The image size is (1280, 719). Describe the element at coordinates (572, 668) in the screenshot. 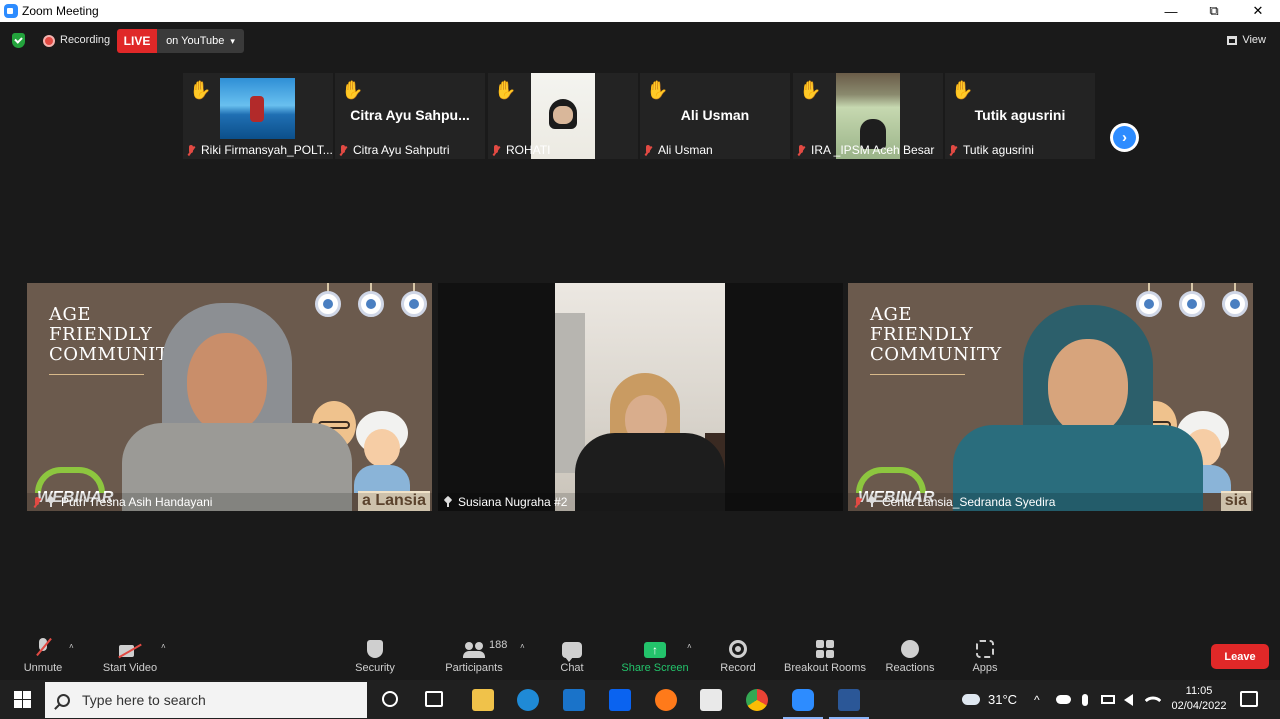

I see `chat-label: Chat` at that location.